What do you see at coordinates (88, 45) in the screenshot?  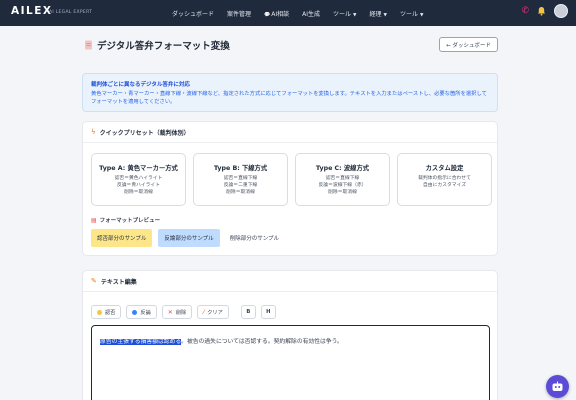 I see `document-icon` at bounding box center [88, 45].